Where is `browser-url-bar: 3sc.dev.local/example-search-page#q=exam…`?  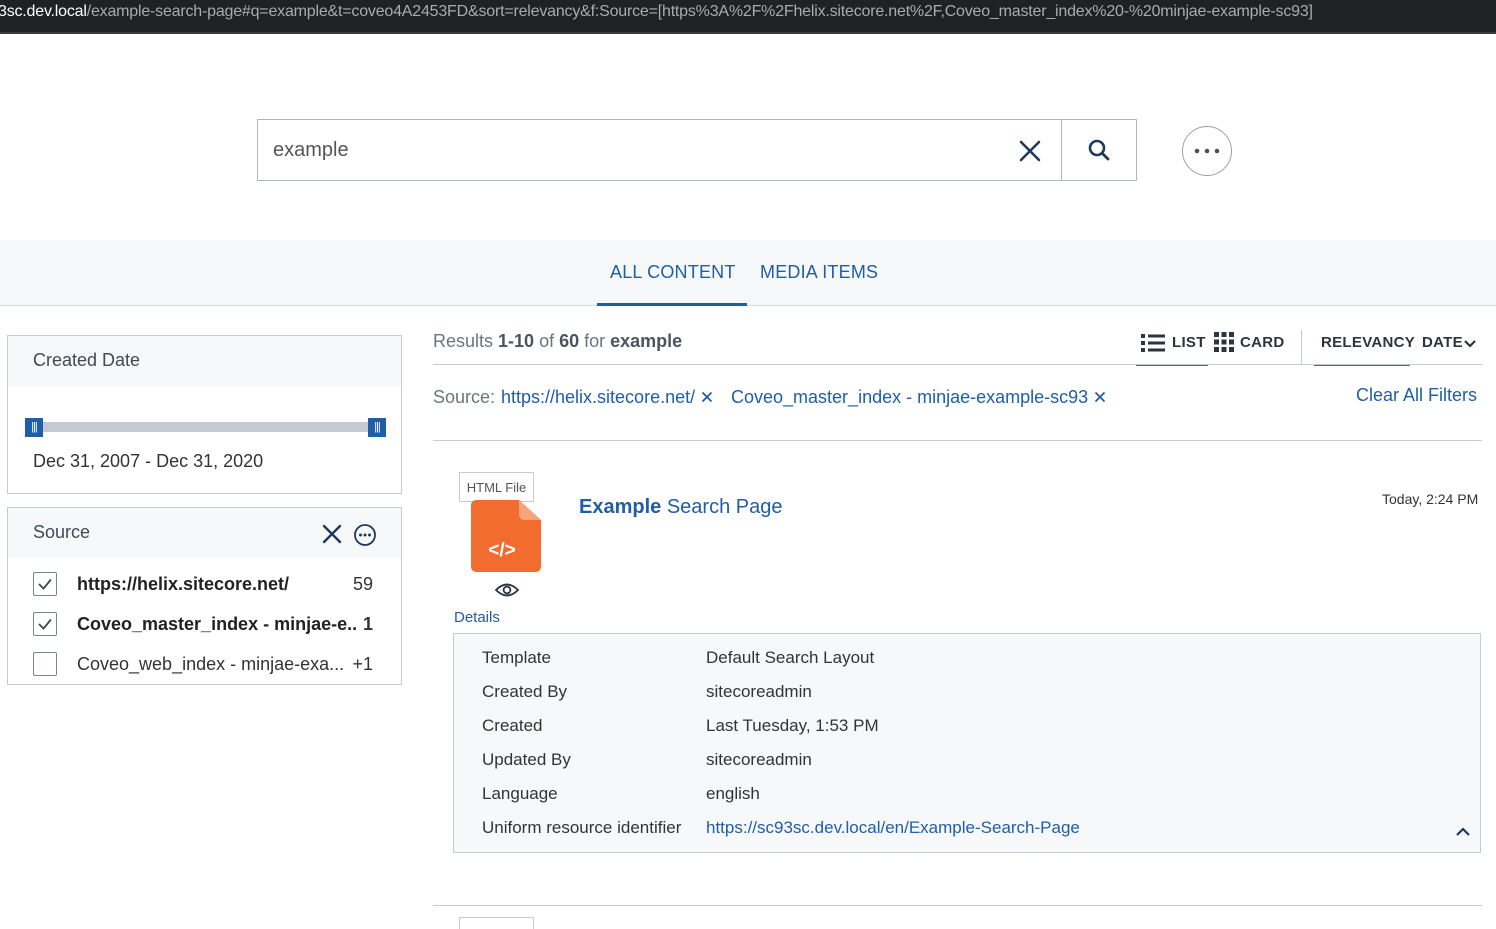
browser-url-bar: 3sc.dev.local/example-search-page#q=exam… is located at coordinates (748, 17).